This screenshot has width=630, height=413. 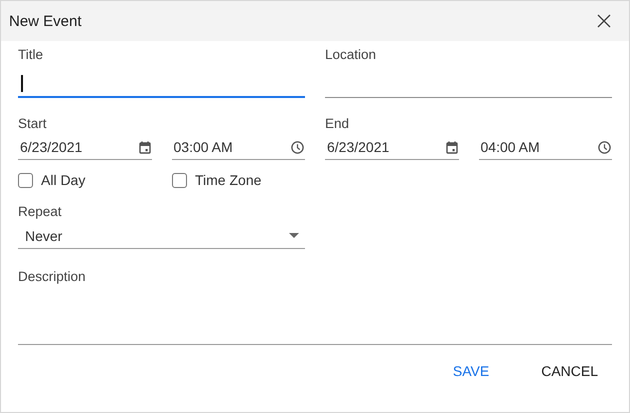 I want to click on checkbox-label: All Day, so click(x=63, y=180).